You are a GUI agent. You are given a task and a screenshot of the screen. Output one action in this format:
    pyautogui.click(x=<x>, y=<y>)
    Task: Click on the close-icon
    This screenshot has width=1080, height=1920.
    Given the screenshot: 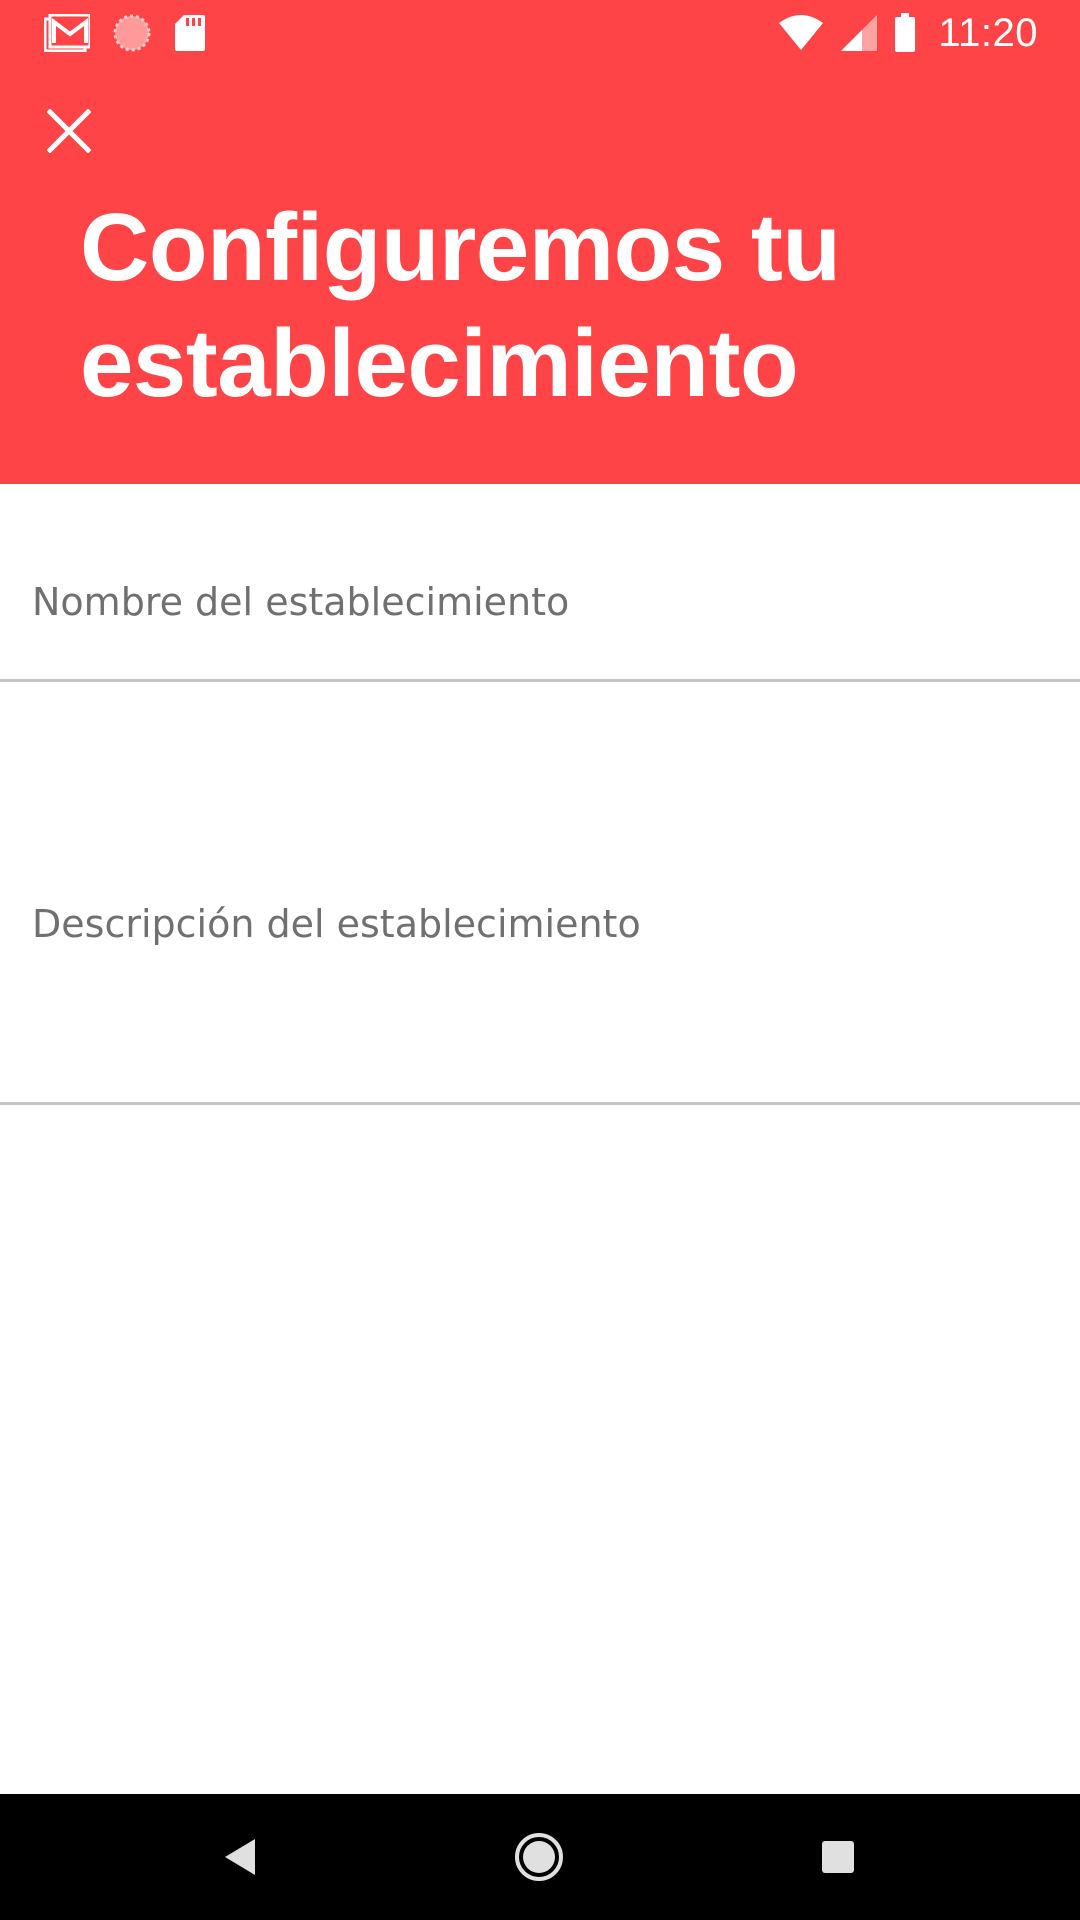 What is the action you would take?
    pyautogui.click(x=69, y=131)
    